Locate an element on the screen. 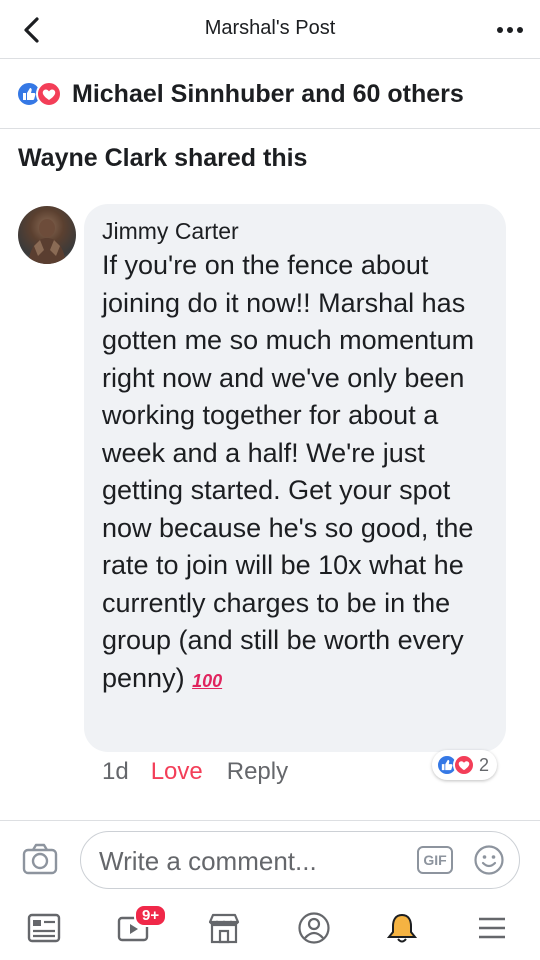 This screenshot has width=540, height=960. page-title: Marshal's Post is located at coordinates (270, 28).